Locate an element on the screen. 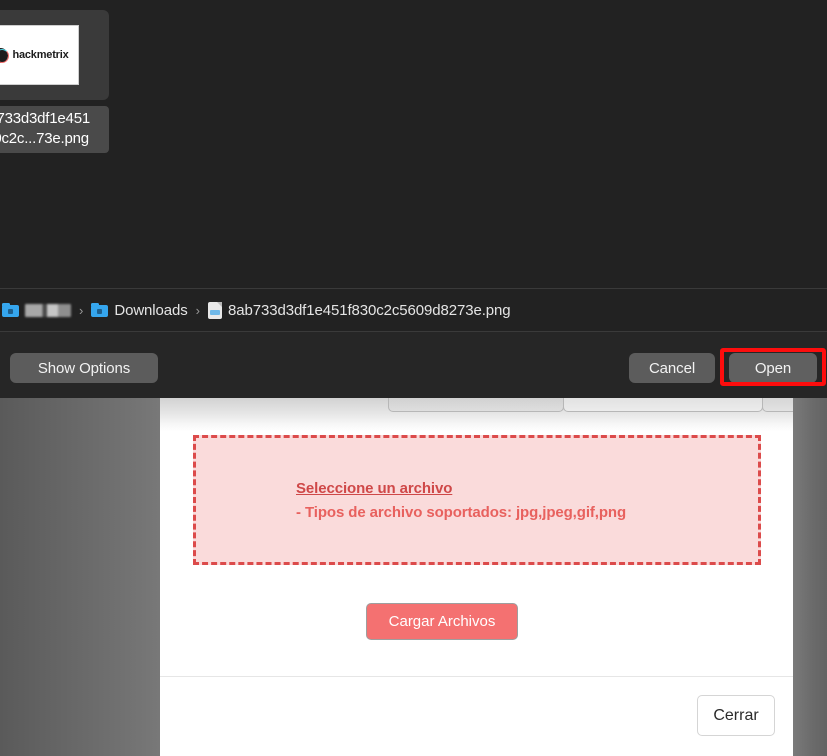  file-chooser-button-bar: Show Options Cancel Open is located at coordinates (413, 365).